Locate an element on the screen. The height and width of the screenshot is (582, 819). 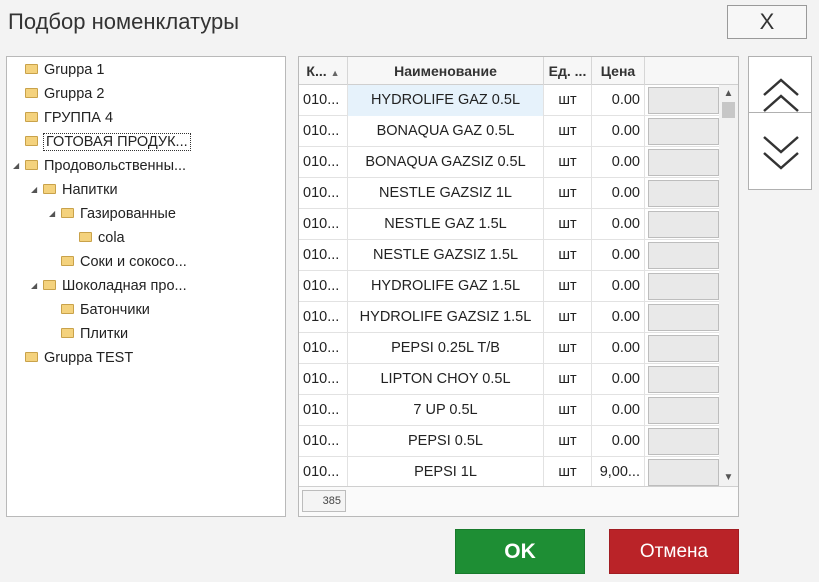
tree-item-label: Батончики is located at coordinates (115, 310).